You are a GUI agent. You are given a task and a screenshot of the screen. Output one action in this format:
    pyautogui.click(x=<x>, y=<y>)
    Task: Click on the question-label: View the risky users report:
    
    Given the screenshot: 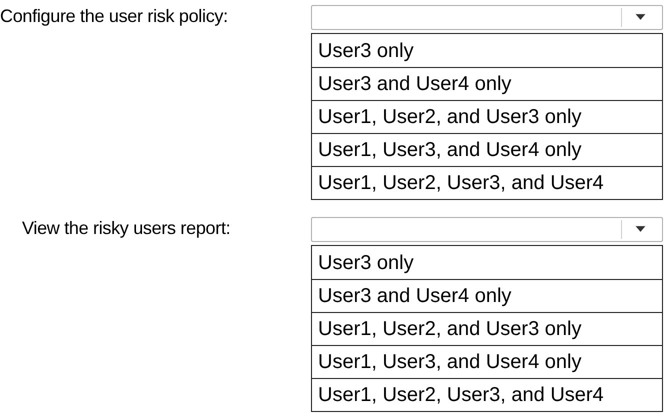 What is the action you would take?
    pyautogui.click(x=126, y=228)
    